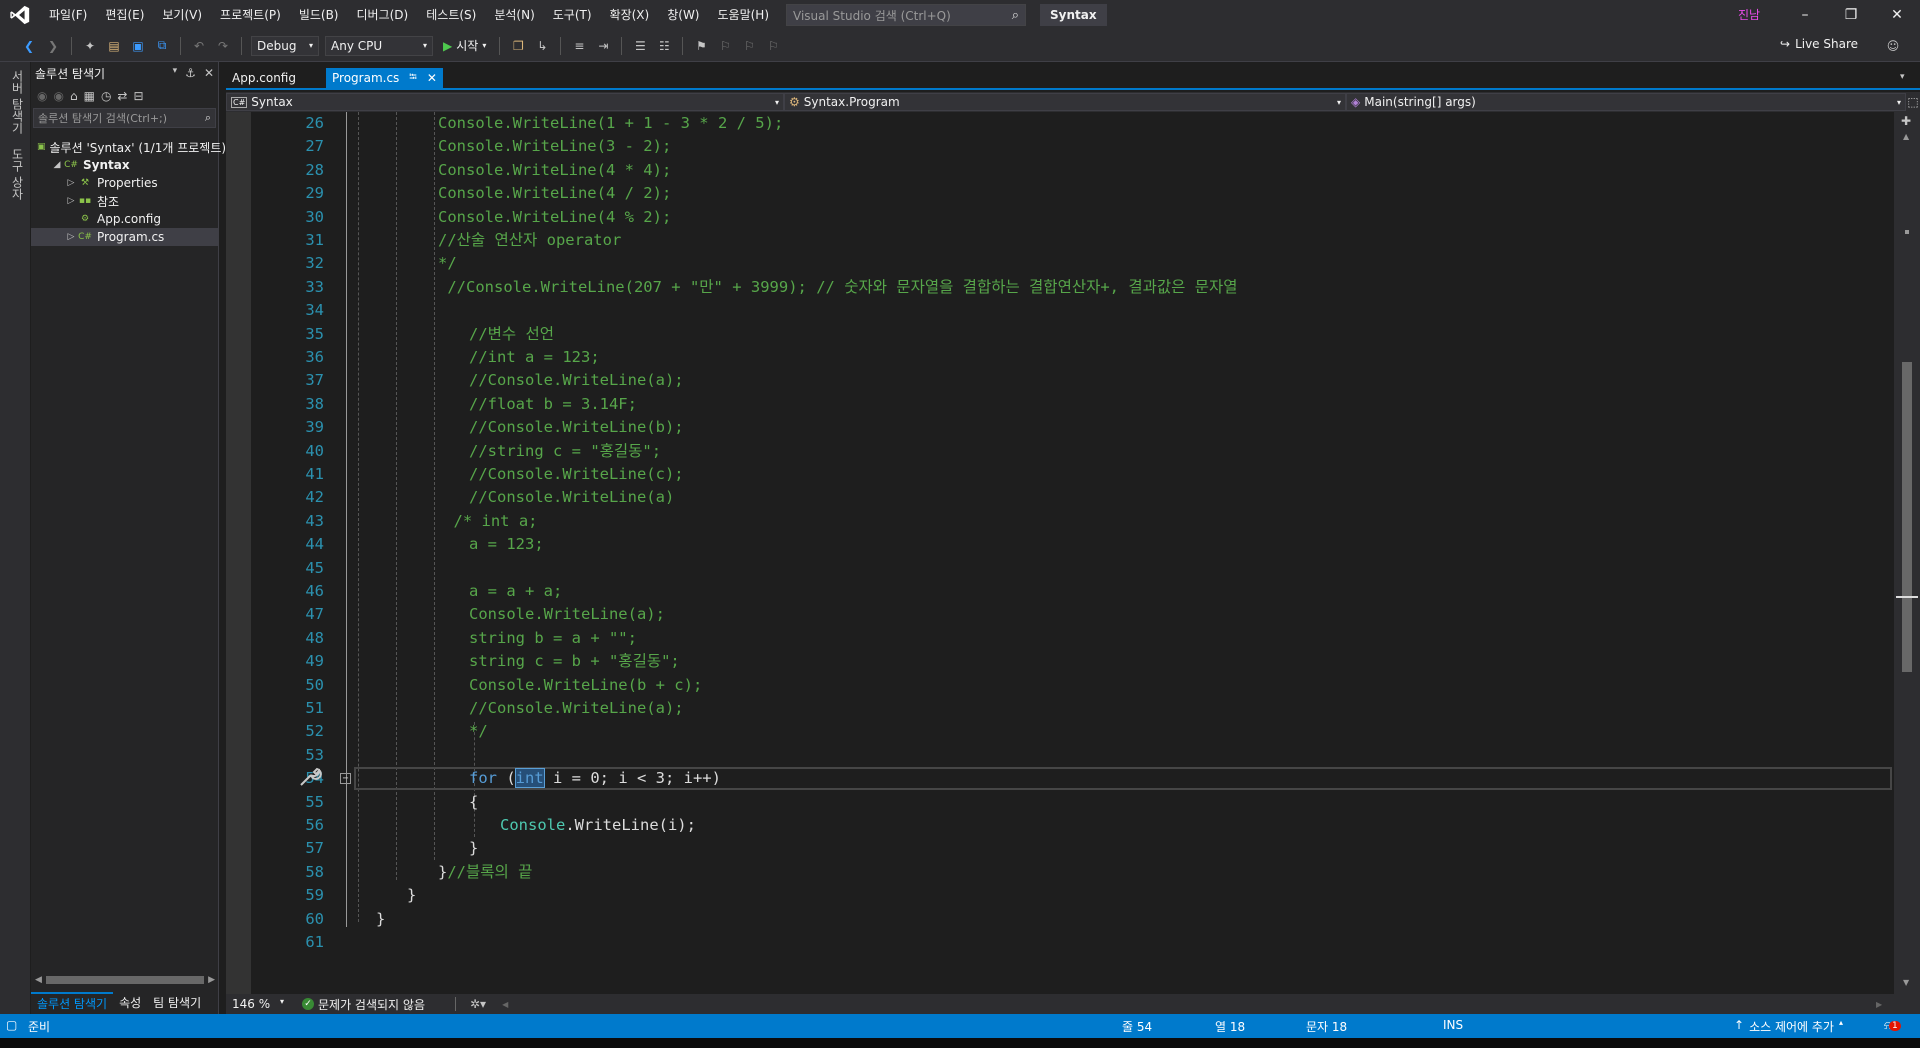 The height and width of the screenshot is (1048, 1920). Describe the element at coordinates (124, 165) in the screenshot. I see `tree-item: ◢ C# Syntax` at that location.